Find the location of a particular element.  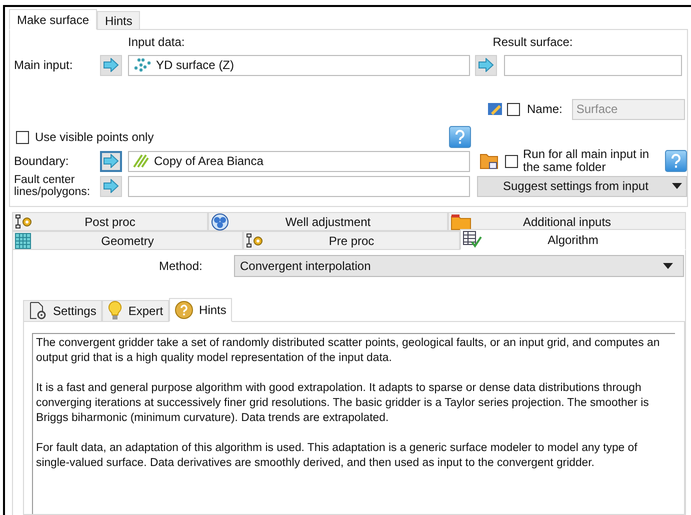

hint-paragraph: It is a fast and general purpose algorithm with good extrapolation. It adapts to sparse or dense data distributions through converging iterations at successively finer grid resolutions. The basic gridder is a Taylor series projection. The smoother is Briggs biharmonic (minimum curvature). Data trends are extrapolated. is located at coordinates (343, 403).